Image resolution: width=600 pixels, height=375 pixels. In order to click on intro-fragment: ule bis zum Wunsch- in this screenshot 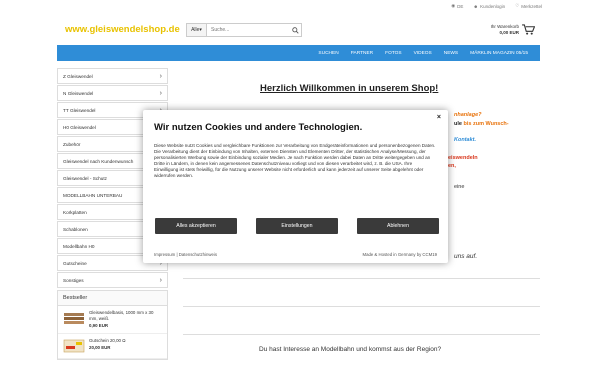, I will do `click(481, 124)`.